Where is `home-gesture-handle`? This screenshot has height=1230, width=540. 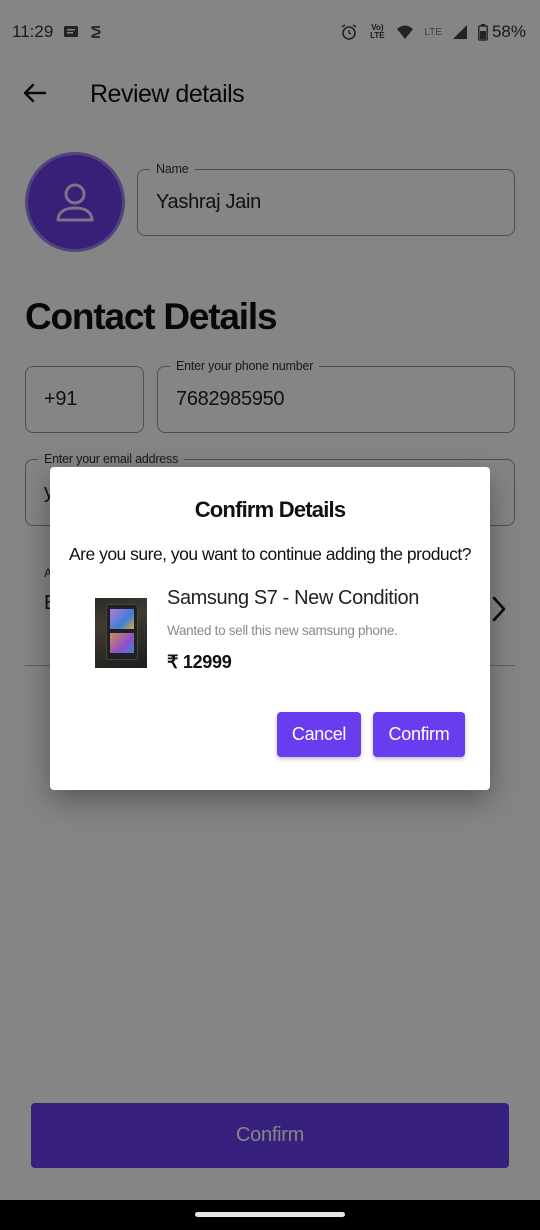 home-gesture-handle is located at coordinates (270, 1214).